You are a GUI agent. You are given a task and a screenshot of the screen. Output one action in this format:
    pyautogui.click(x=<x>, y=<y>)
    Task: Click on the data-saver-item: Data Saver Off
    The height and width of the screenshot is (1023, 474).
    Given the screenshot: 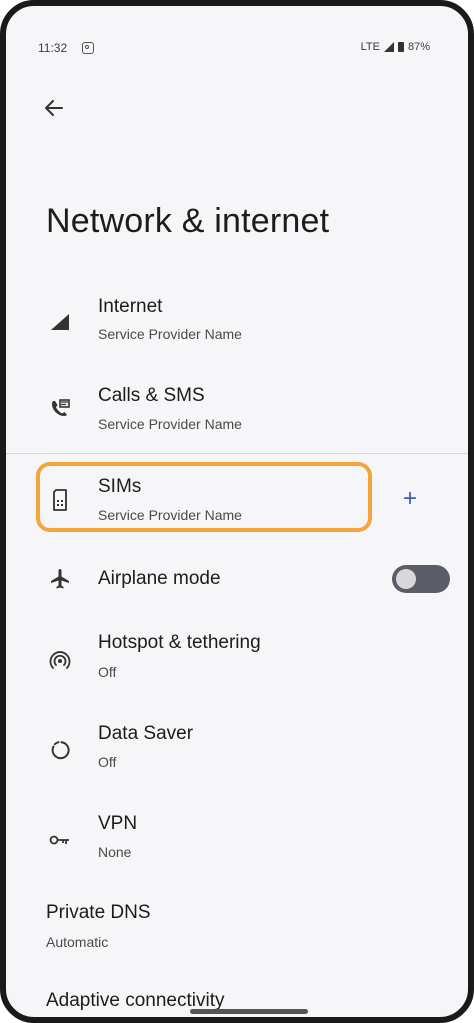 What is the action you would take?
    pyautogui.click(x=237, y=750)
    